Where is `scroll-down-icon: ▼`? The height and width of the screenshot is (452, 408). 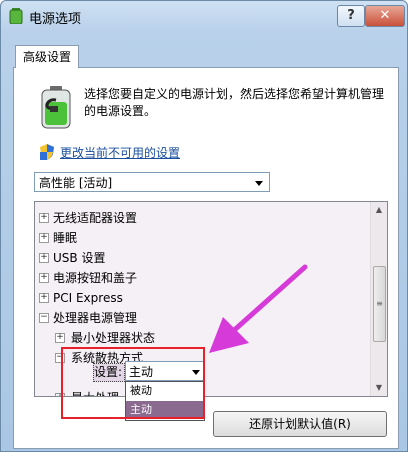 scroll-down-icon: ▼ is located at coordinates (379, 388).